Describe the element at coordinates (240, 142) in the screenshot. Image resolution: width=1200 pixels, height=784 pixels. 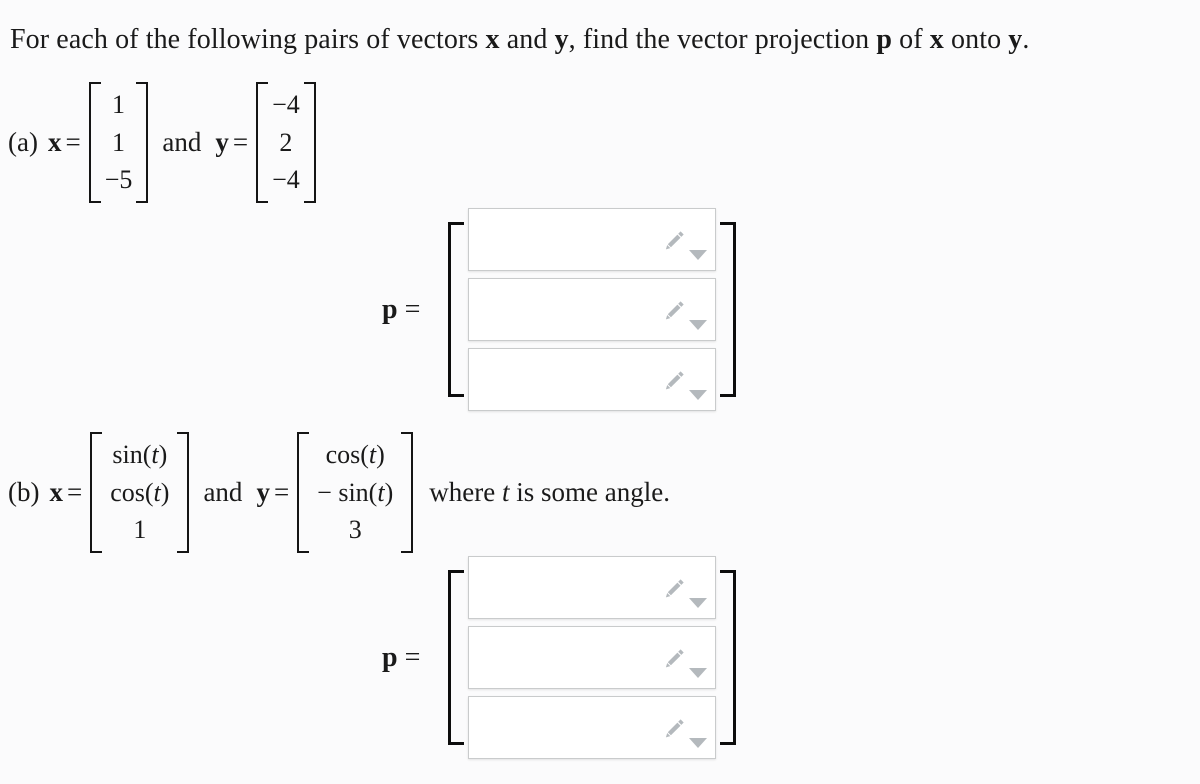
I see `problem-a-y-equals: =` at that location.